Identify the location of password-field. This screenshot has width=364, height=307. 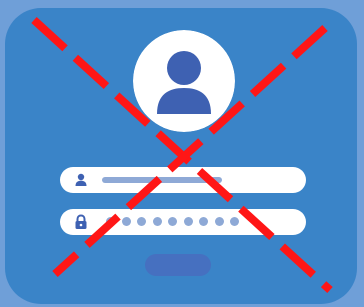
(183, 222).